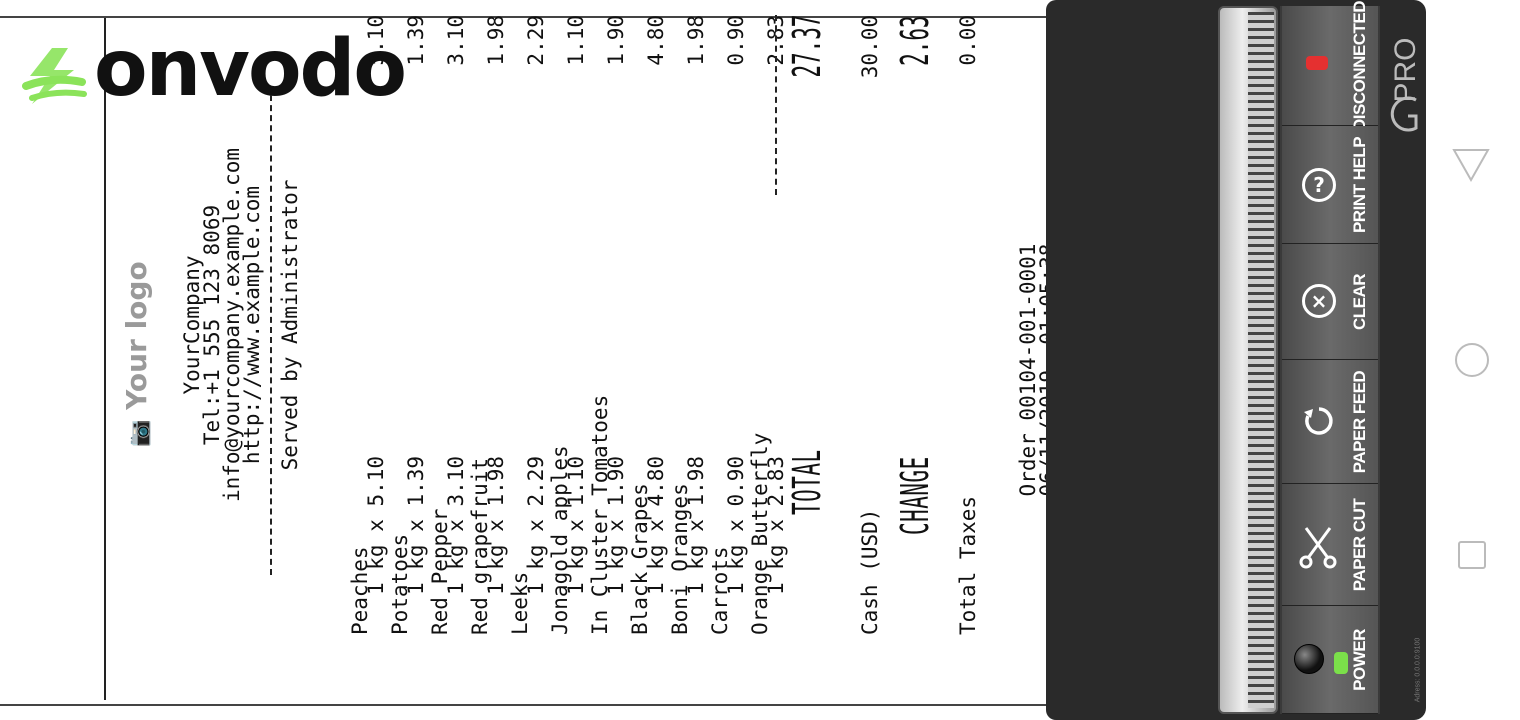 Image resolution: width=1520 pixels, height=720 pixels. I want to click on item-detail: 1 kg x 2.83, so click(776, 525).